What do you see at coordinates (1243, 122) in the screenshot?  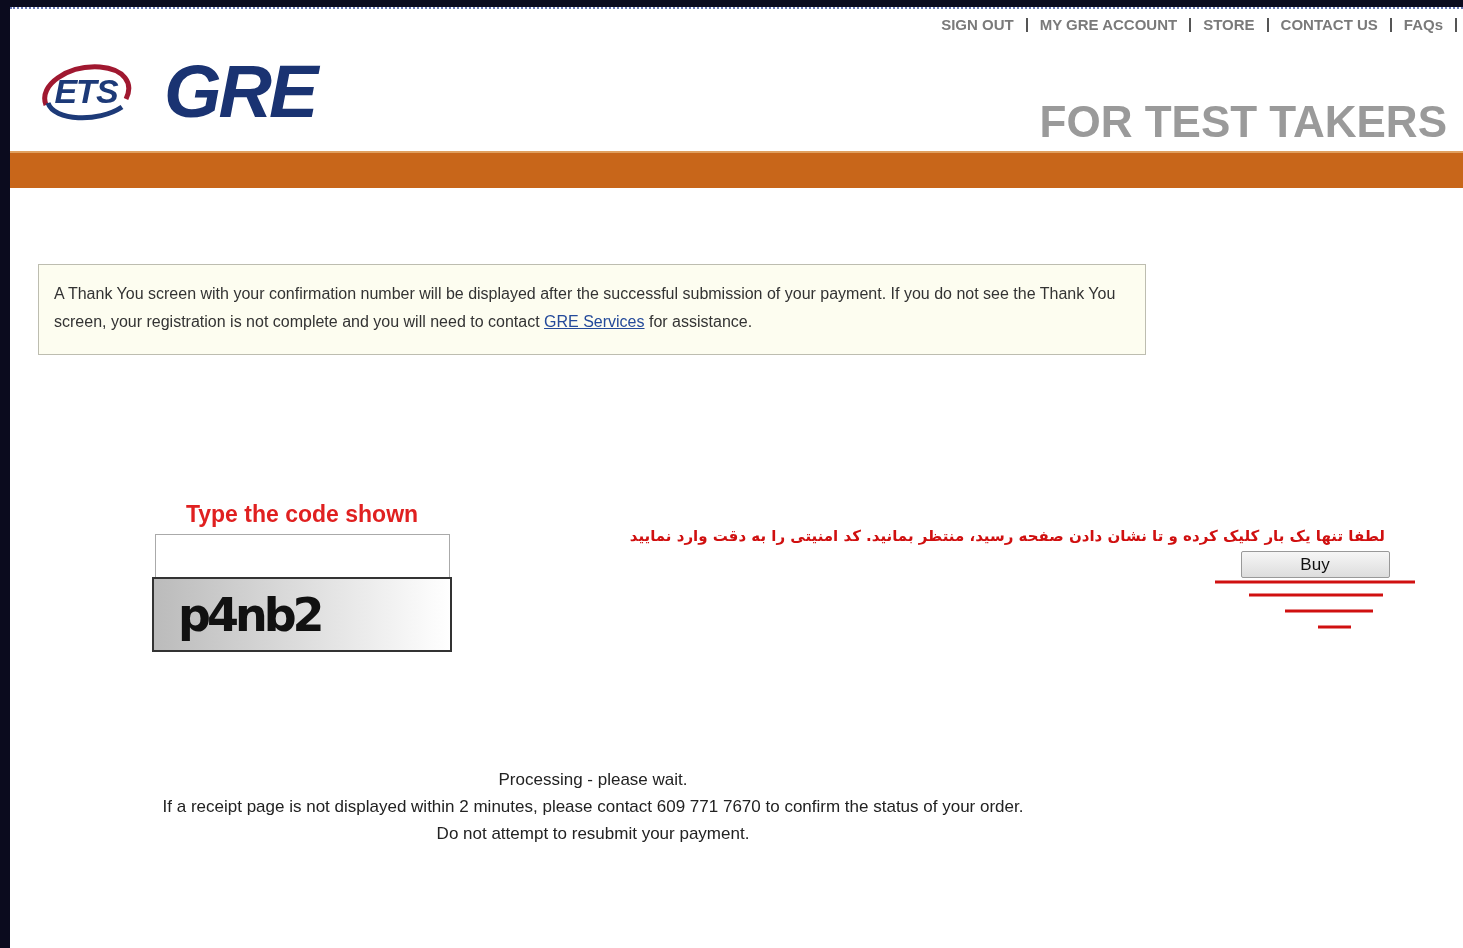 I see `page-heading: FOR TEST TAKERS` at bounding box center [1243, 122].